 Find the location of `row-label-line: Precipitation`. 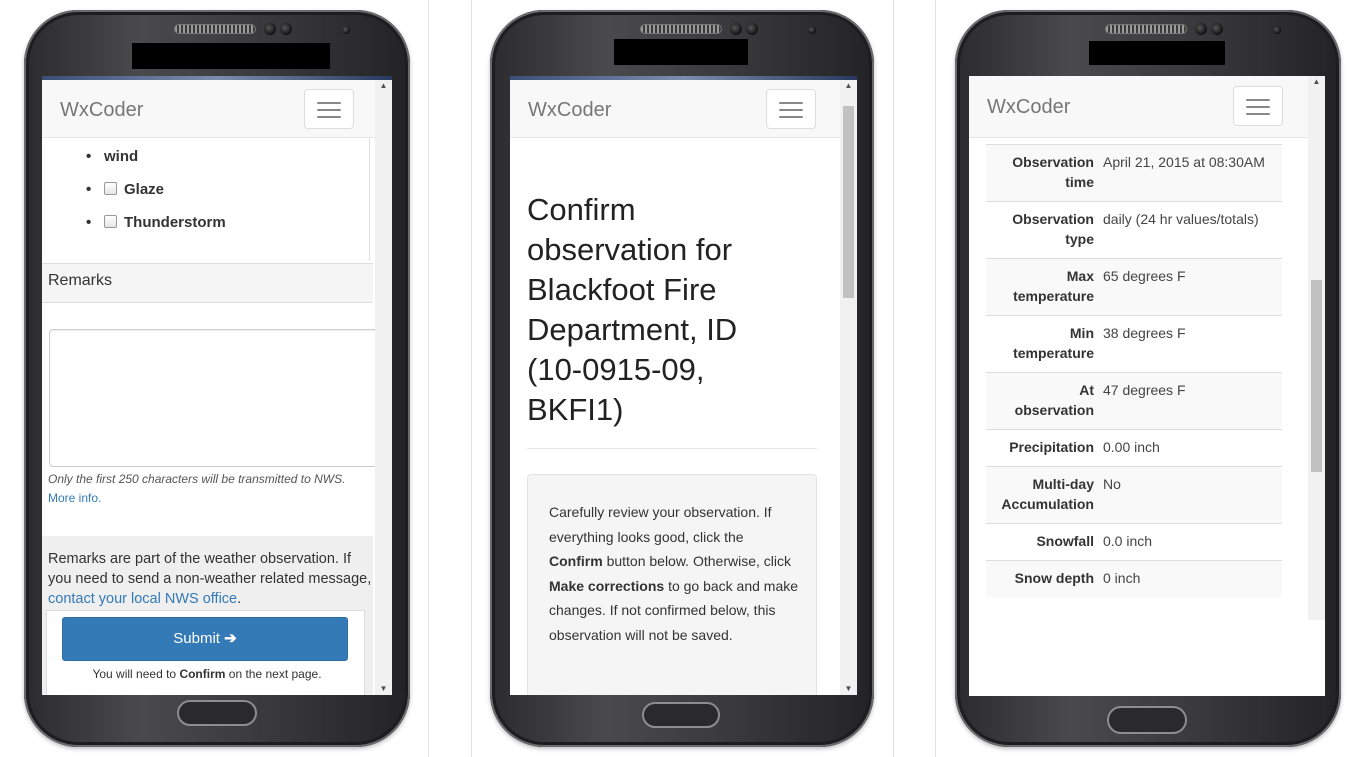

row-label-line: Precipitation is located at coordinates (1051, 447).